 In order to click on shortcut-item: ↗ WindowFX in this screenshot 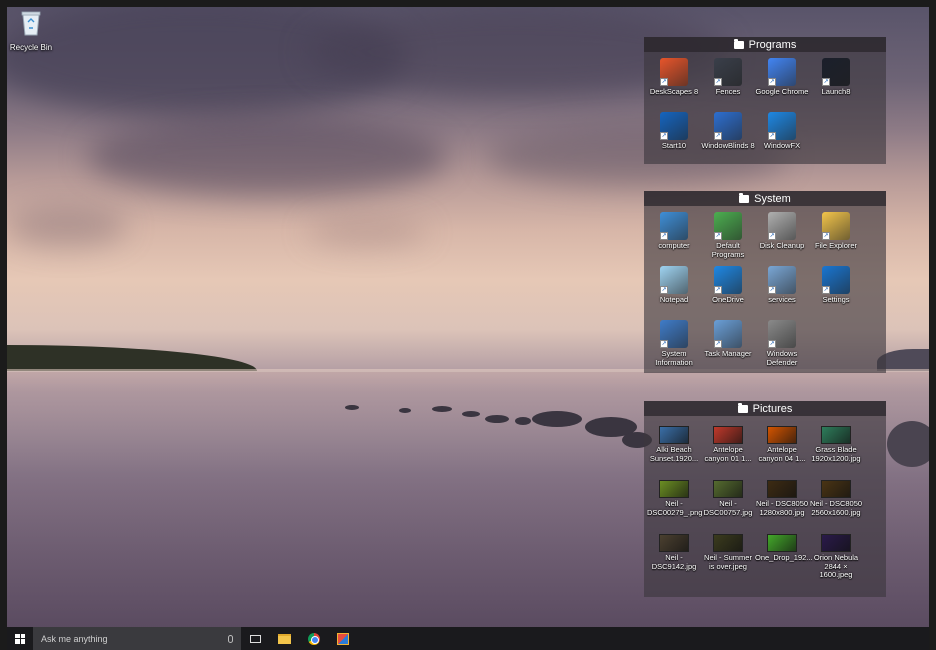, I will do `click(782, 137)`.